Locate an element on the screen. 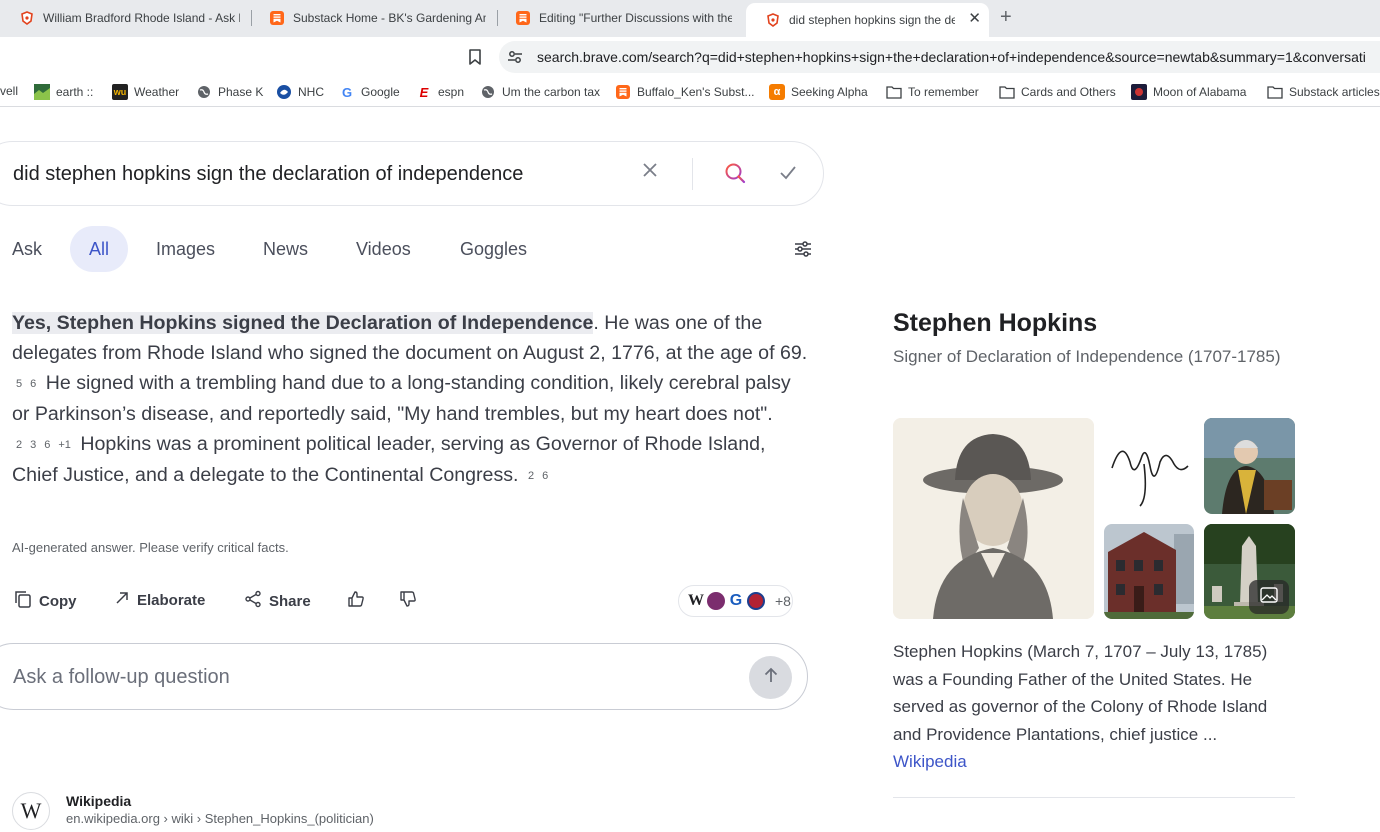 Image resolution: width=1380 pixels, height=832 pixels. clear-icon is located at coordinates (650, 172).